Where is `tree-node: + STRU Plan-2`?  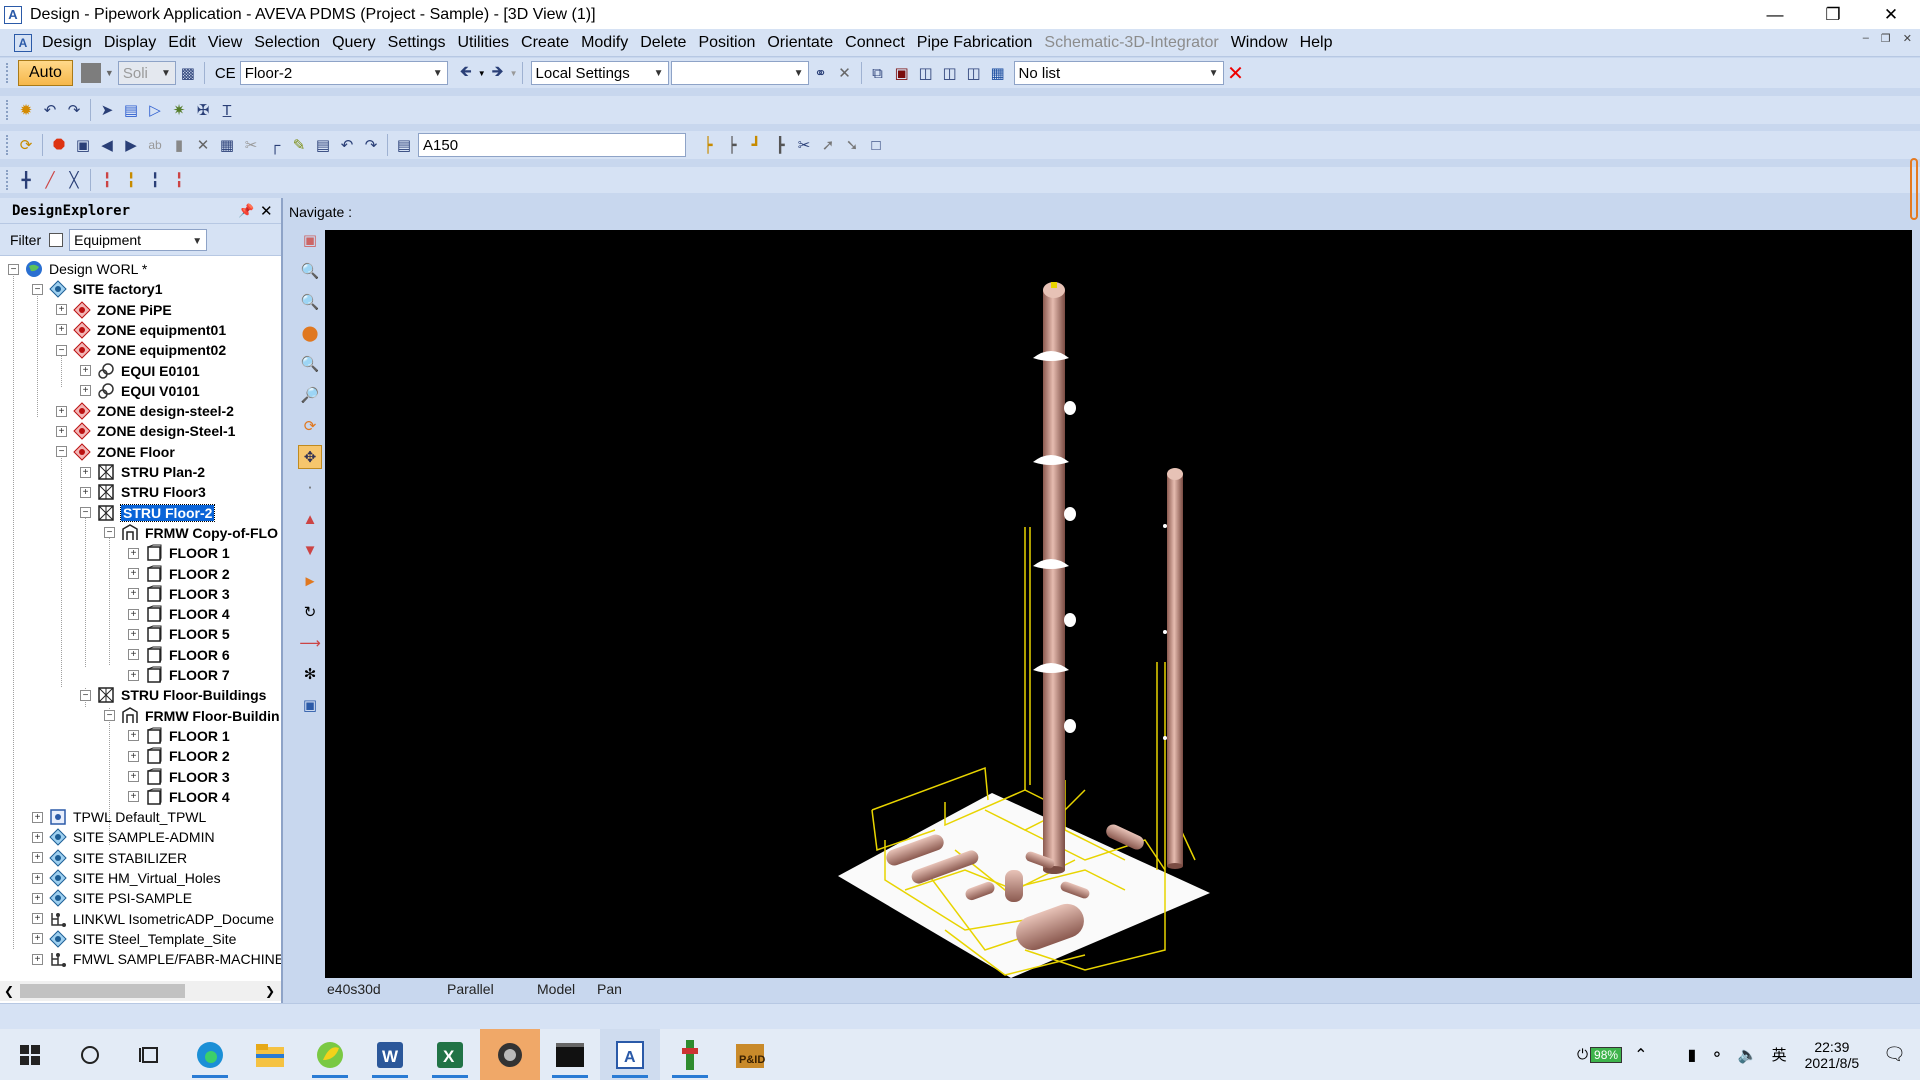
tree-node: + STRU Plan-2 is located at coordinates (142, 472).